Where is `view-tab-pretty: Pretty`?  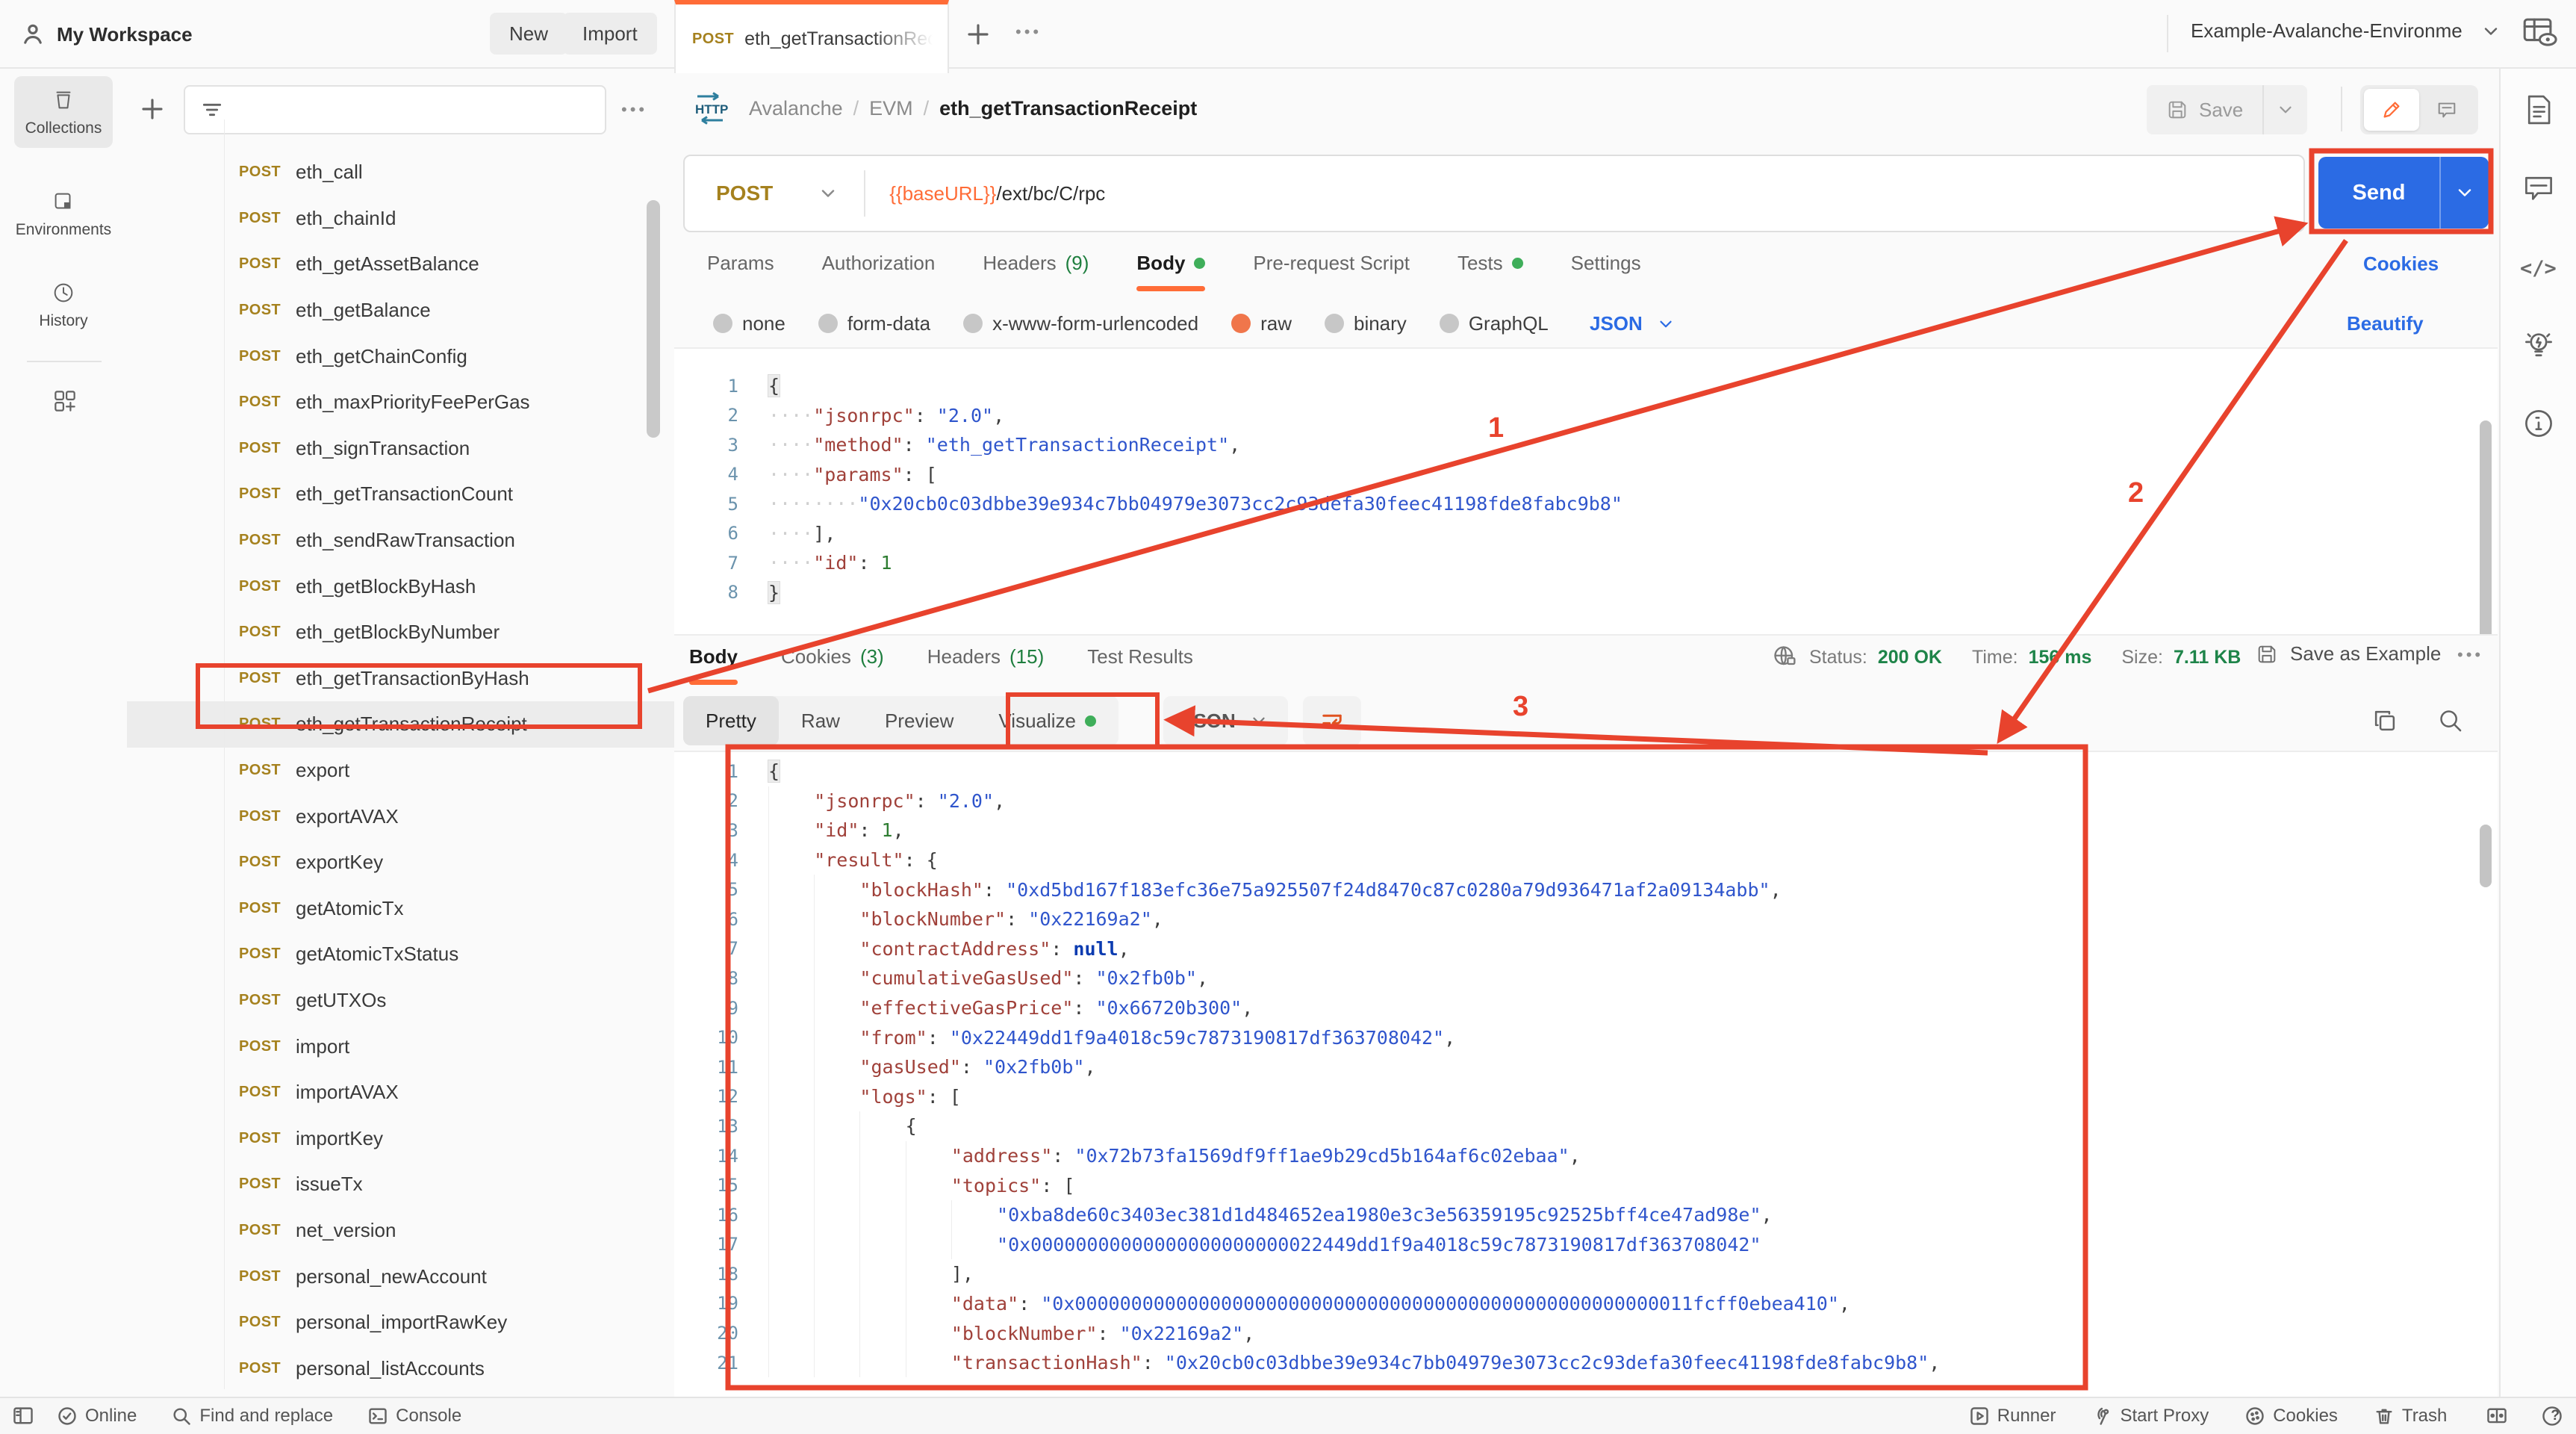
view-tab-pretty: Pretty is located at coordinates (731, 720).